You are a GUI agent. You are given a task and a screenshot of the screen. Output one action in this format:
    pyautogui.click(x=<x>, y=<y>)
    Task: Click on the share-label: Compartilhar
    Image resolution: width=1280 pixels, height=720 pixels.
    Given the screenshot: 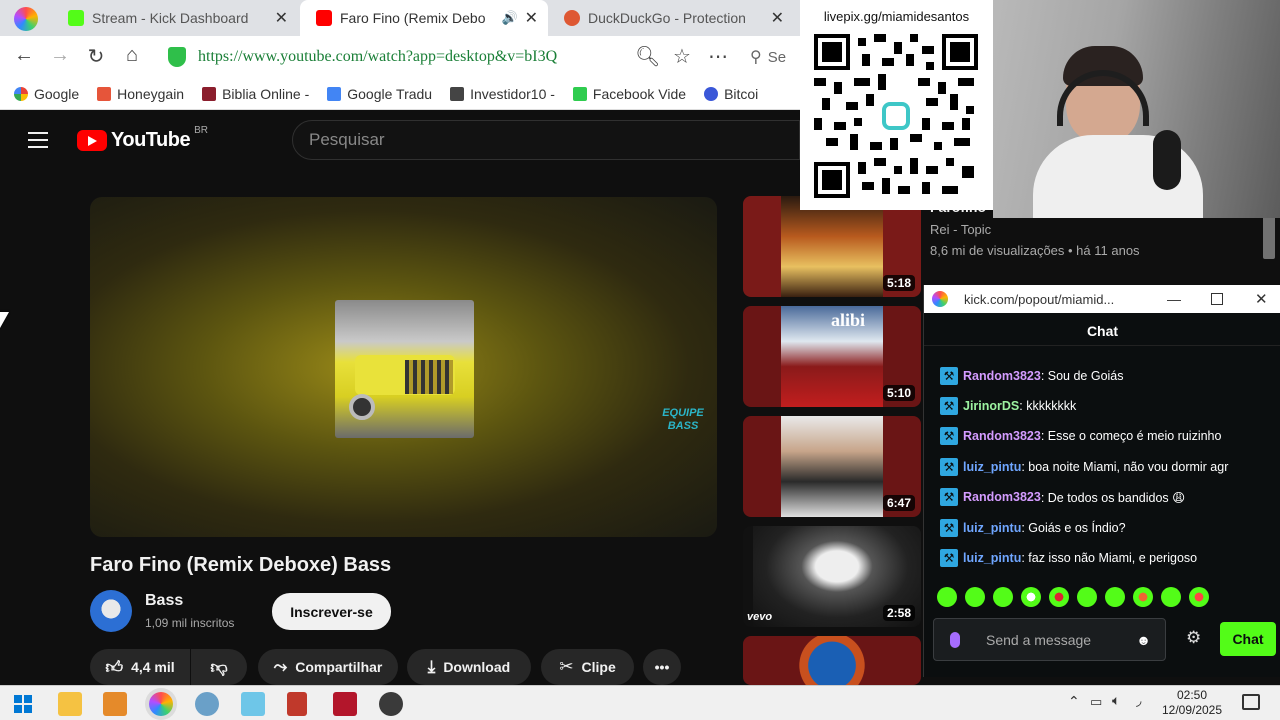 What is the action you would take?
    pyautogui.click(x=339, y=667)
    